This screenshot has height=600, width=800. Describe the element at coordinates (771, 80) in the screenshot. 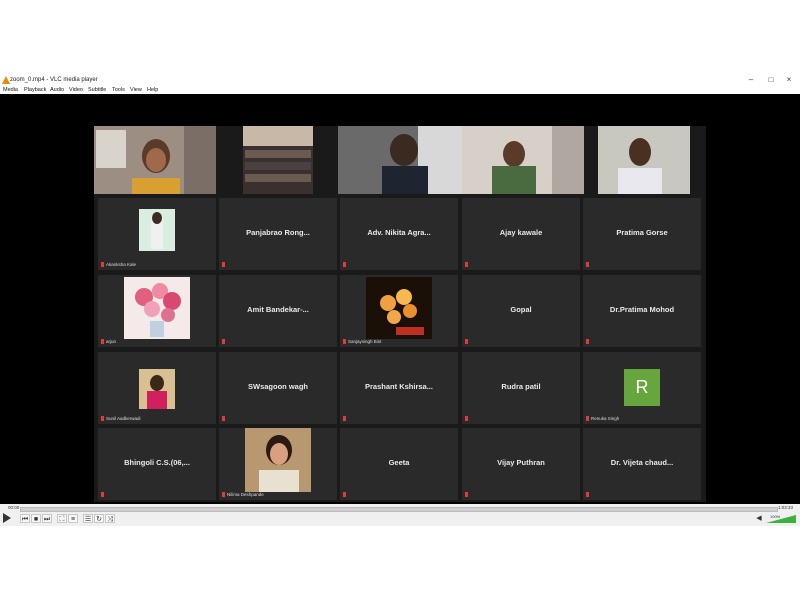

I see `maximize-button: □` at that location.